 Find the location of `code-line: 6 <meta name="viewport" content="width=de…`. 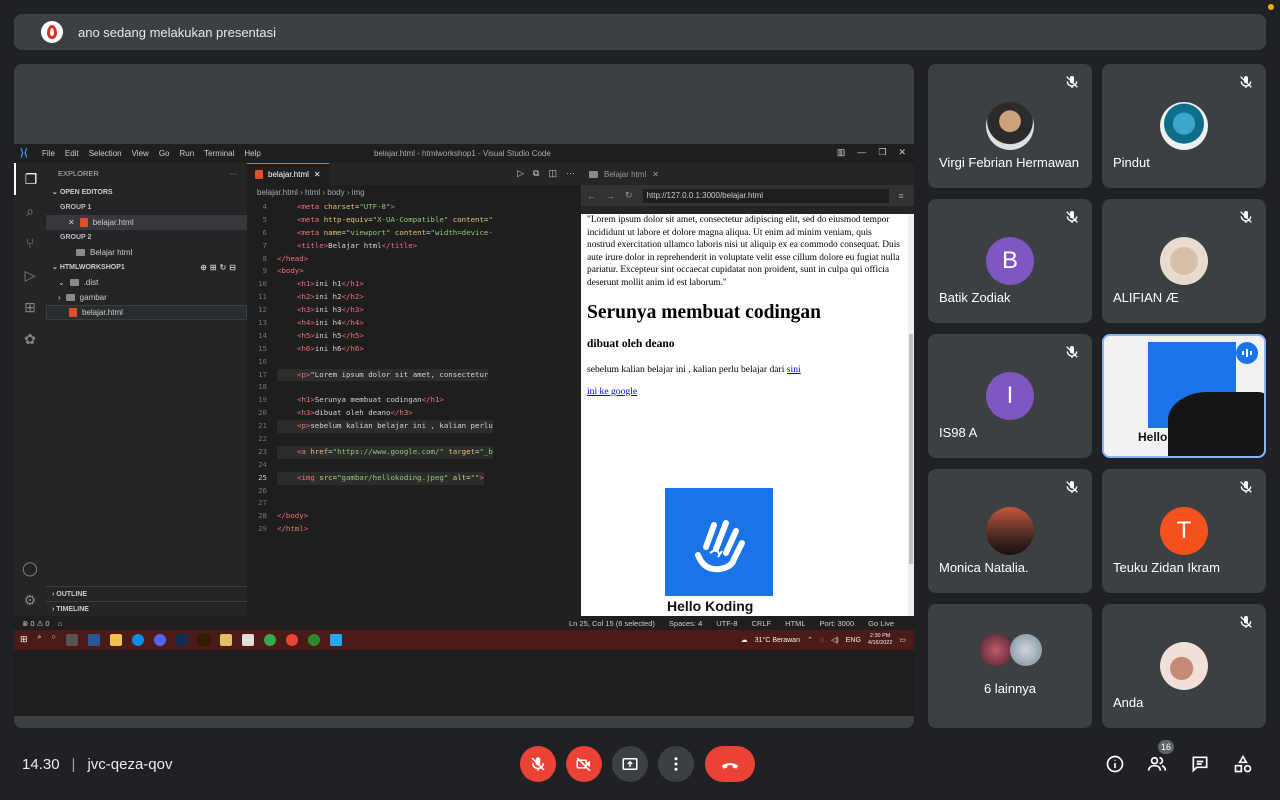

code-line: 6 <meta name="viewport" content="width=de… is located at coordinates (414, 233).